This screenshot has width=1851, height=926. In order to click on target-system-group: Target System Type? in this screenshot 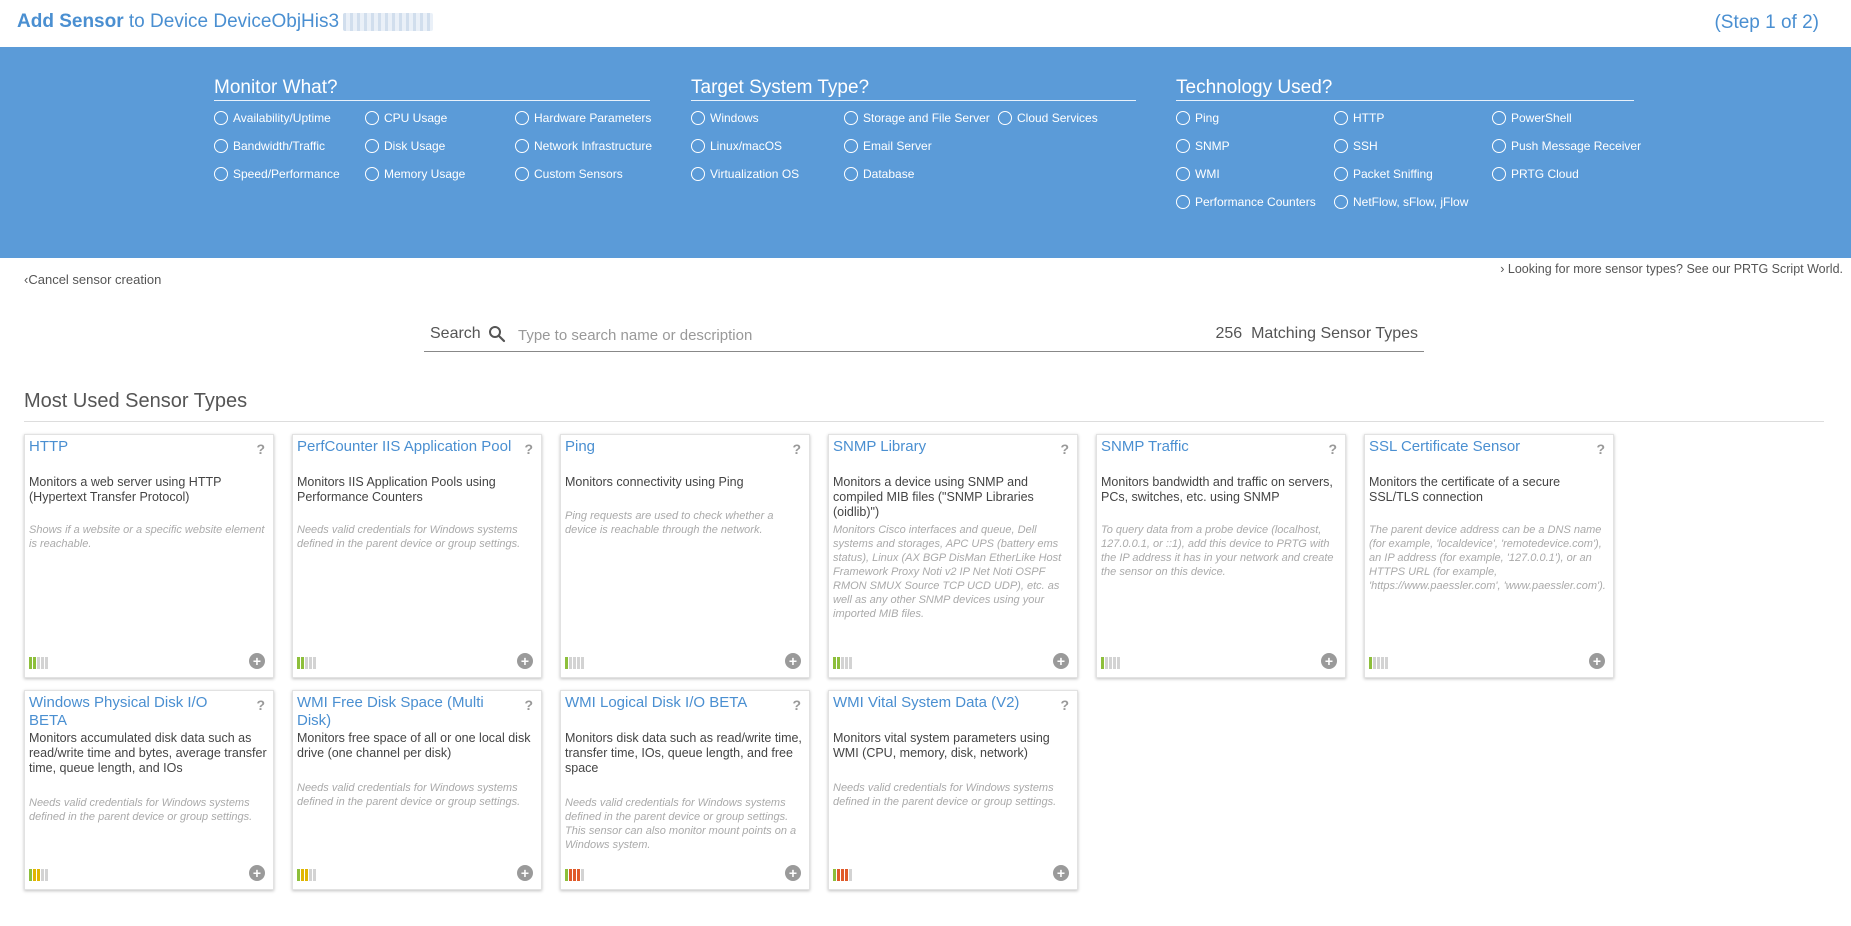, I will do `click(913, 89)`.